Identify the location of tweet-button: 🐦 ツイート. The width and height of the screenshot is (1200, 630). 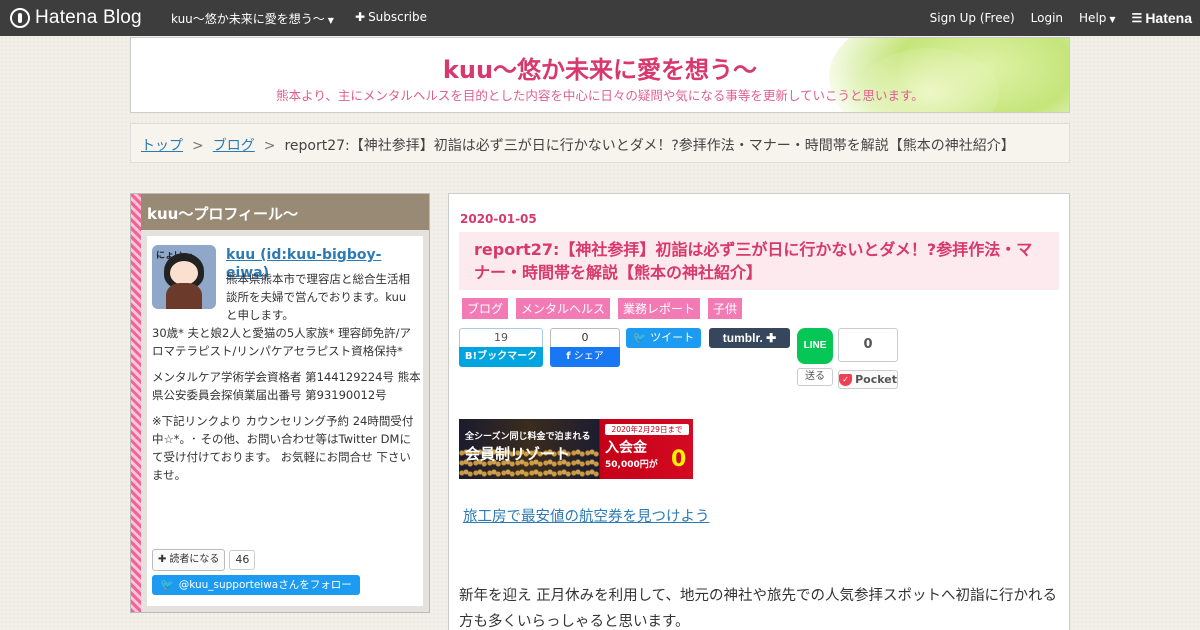
(663, 338).